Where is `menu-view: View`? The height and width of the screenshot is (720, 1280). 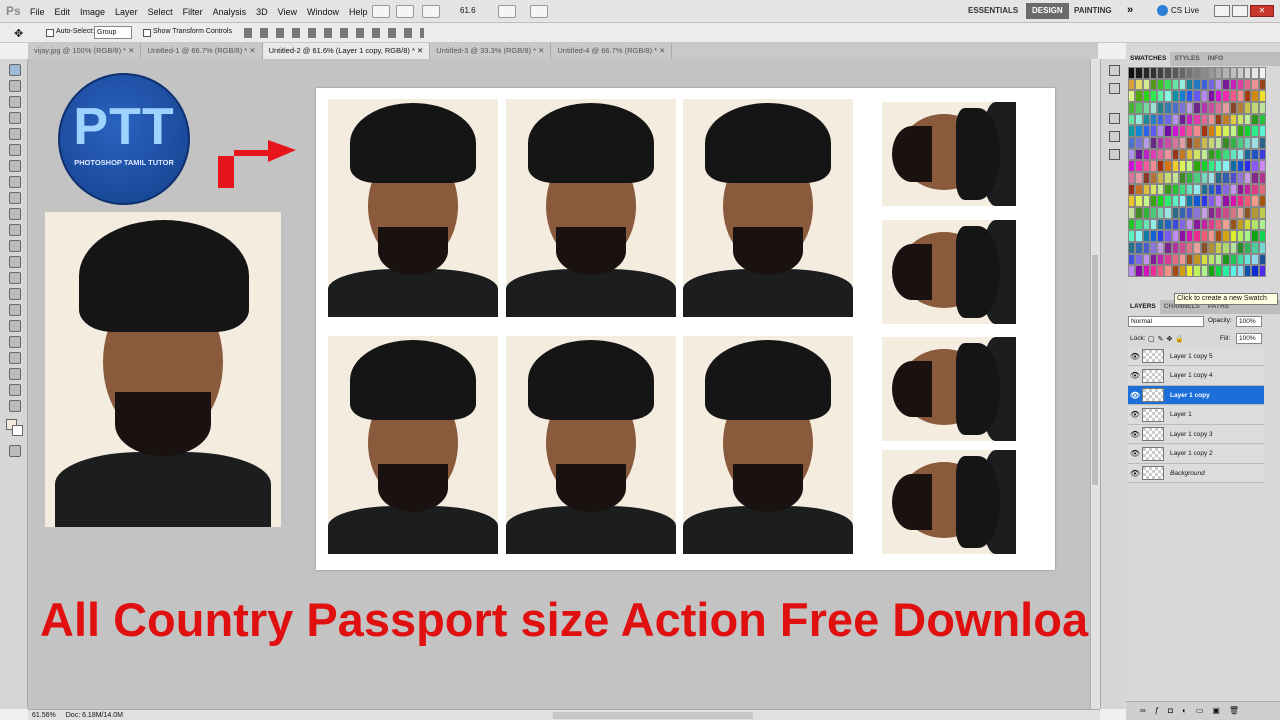 menu-view: View is located at coordinates (287, 12).